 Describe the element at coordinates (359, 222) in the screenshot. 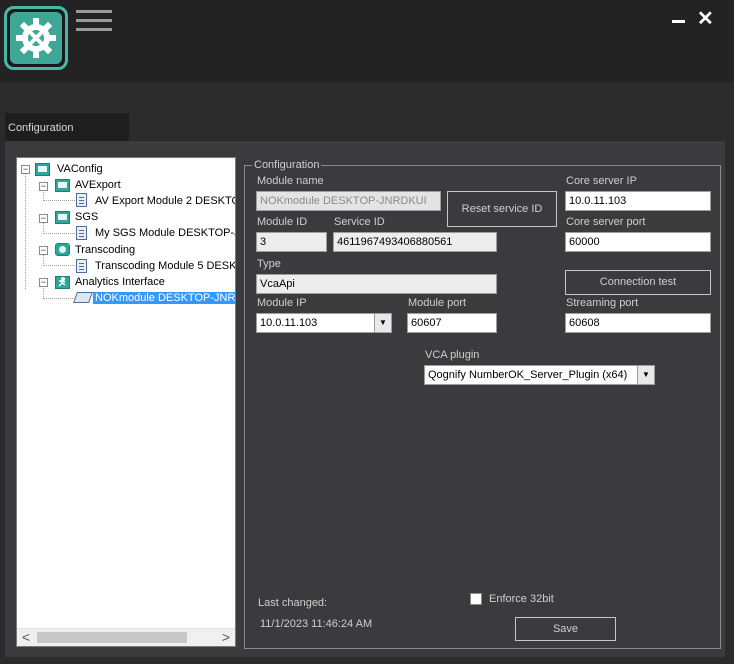

I see `service-id-label: Service ID` at that location.